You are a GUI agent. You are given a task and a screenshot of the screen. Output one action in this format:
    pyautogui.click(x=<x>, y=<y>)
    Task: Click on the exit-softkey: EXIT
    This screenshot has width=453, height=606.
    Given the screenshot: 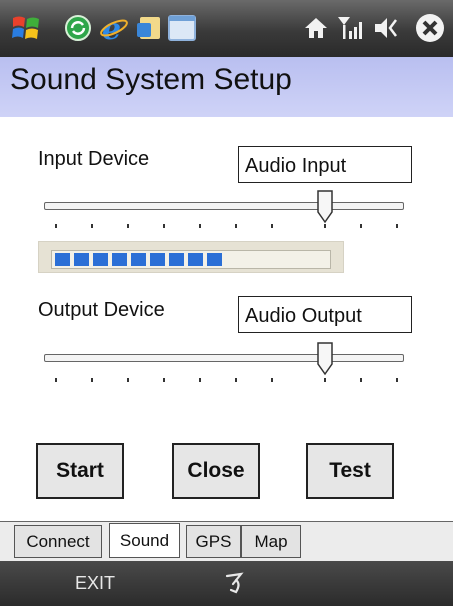 What is the action you would take?
    pyautogui.click(x=95, y=583)
    